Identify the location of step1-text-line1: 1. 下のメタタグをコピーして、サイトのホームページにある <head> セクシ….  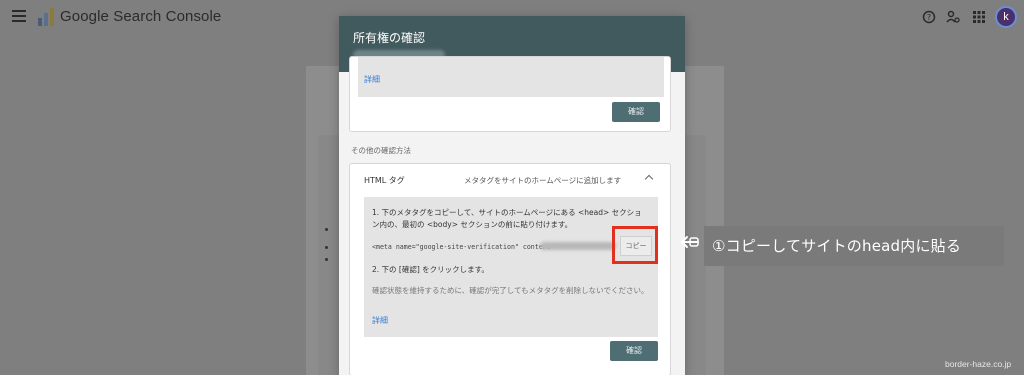
(507, 212).